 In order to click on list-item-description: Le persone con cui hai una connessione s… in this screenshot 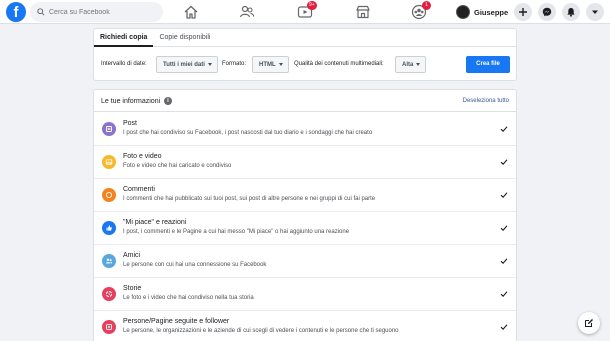, I will do `click(195, 265)`.